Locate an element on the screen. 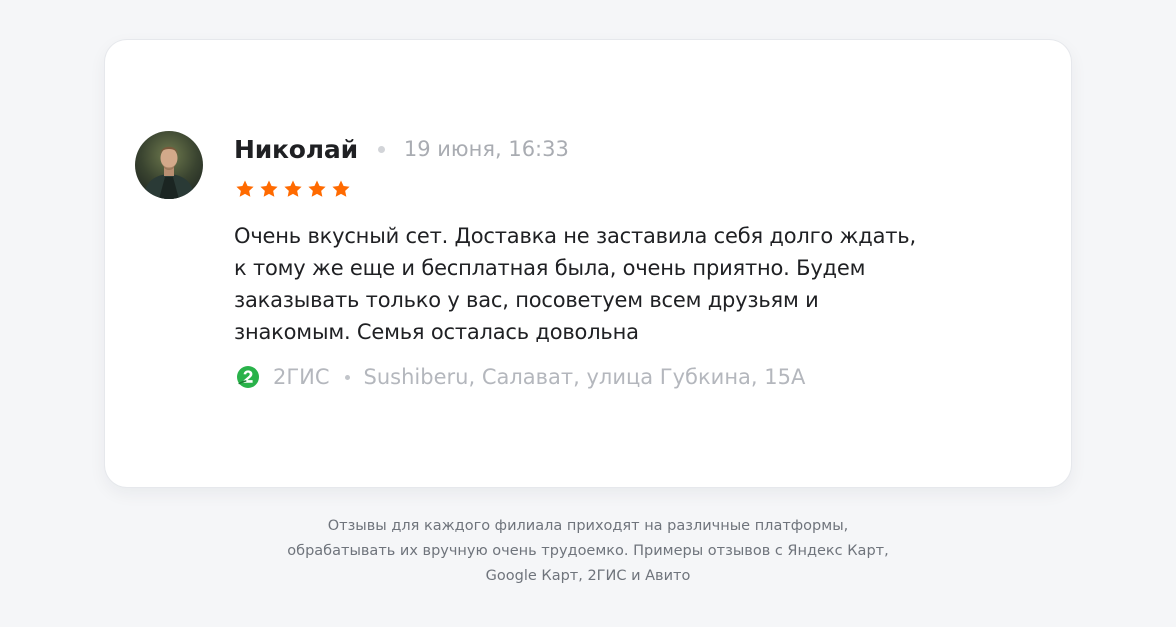 This screenshot has height=627, width=1176. avatar is located at coordinates (169, 165).